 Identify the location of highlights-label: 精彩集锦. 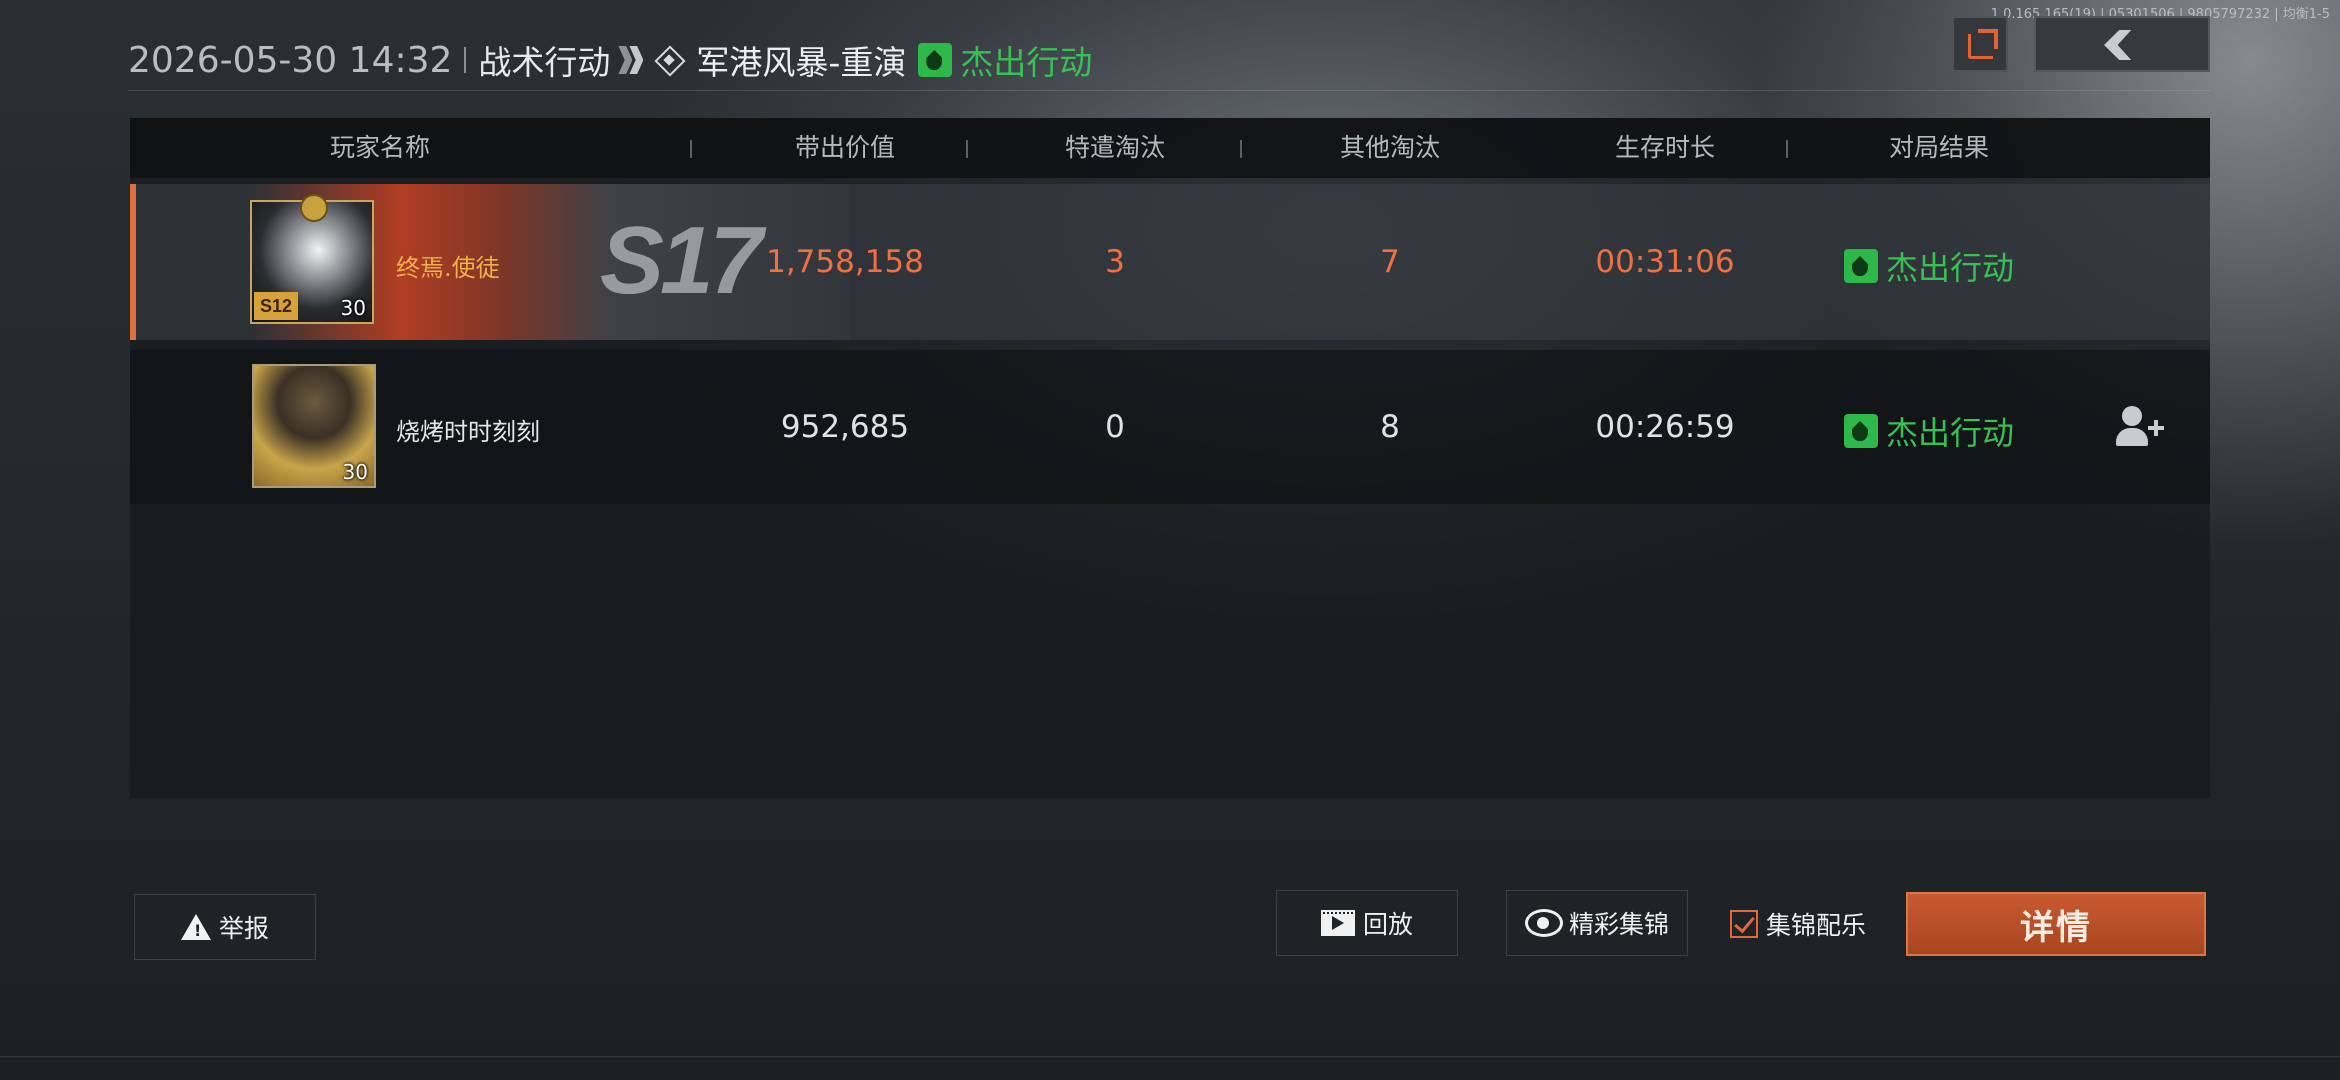
(1618, 924).